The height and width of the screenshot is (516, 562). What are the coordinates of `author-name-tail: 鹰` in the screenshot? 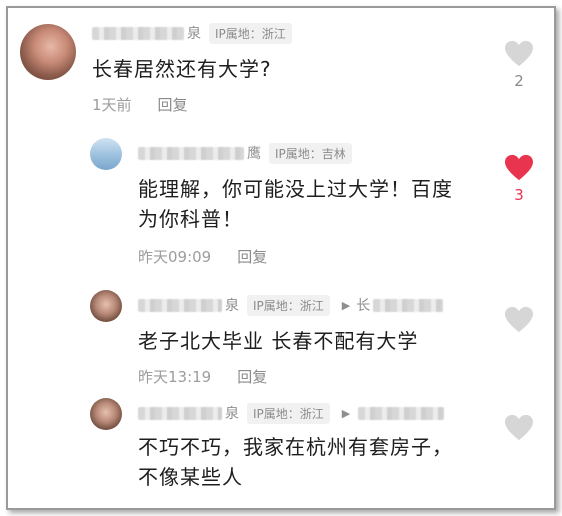 It's located at (254, 153).